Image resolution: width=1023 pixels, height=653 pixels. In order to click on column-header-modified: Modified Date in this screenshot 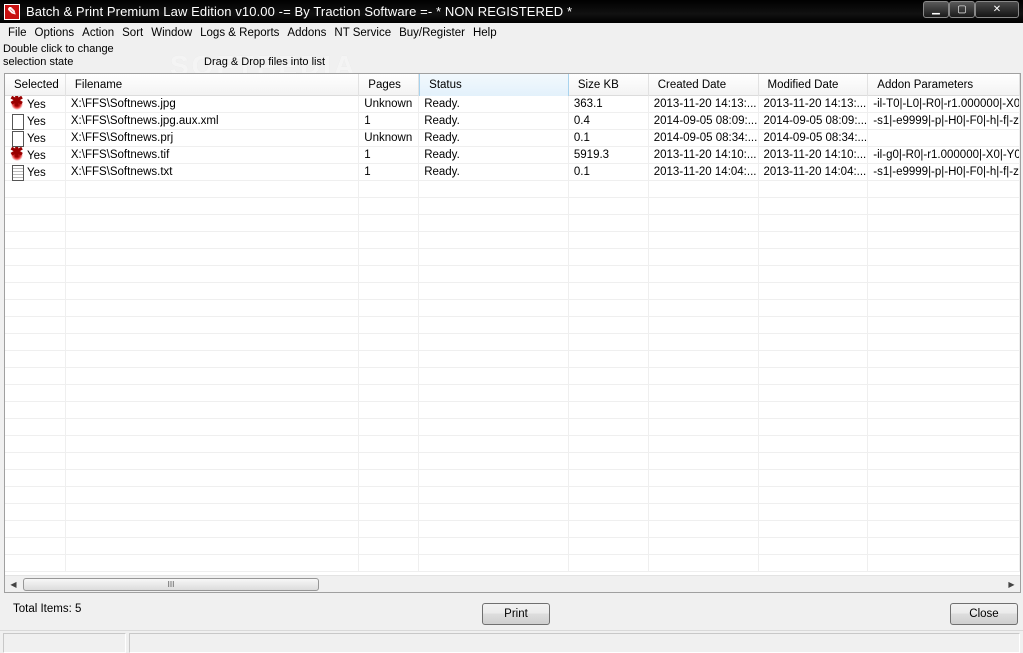, I will do `click(814, 85)`.